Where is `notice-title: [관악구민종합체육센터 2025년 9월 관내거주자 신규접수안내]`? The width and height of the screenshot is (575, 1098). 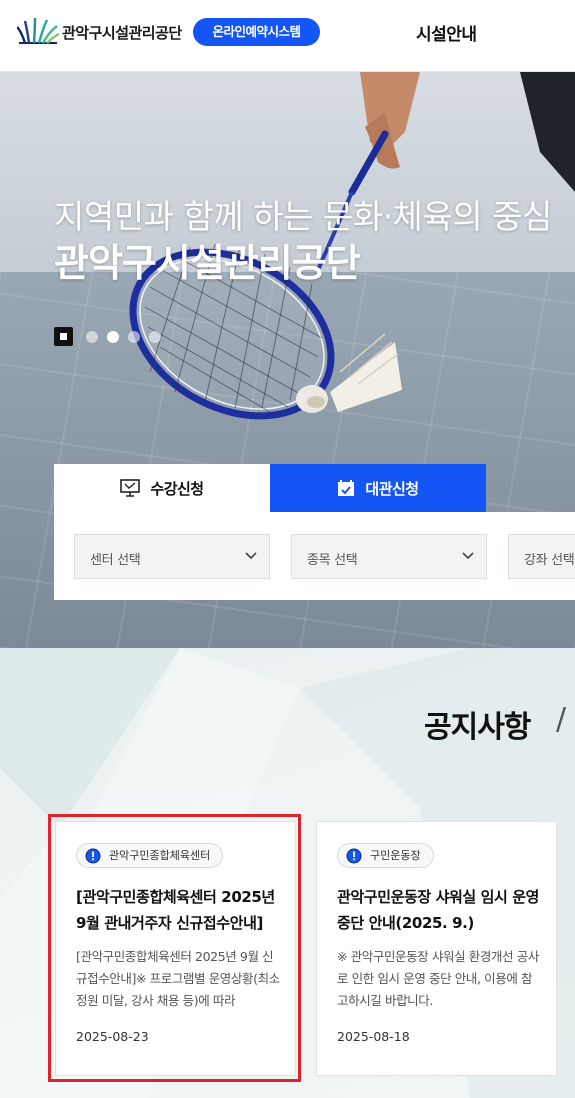 notice-title: [관악구민종합체육센터 2025년 9월 관내거주자 신규접수안내] is located at coordinates (178, 910).